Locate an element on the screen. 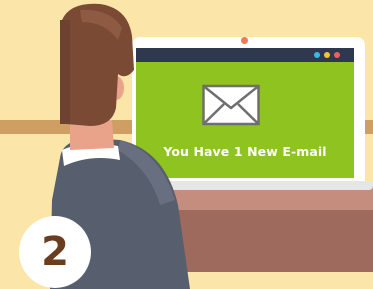 The height and width of the screenshot is (289, 373). laptop-camera is located at coordinates (244, 40).